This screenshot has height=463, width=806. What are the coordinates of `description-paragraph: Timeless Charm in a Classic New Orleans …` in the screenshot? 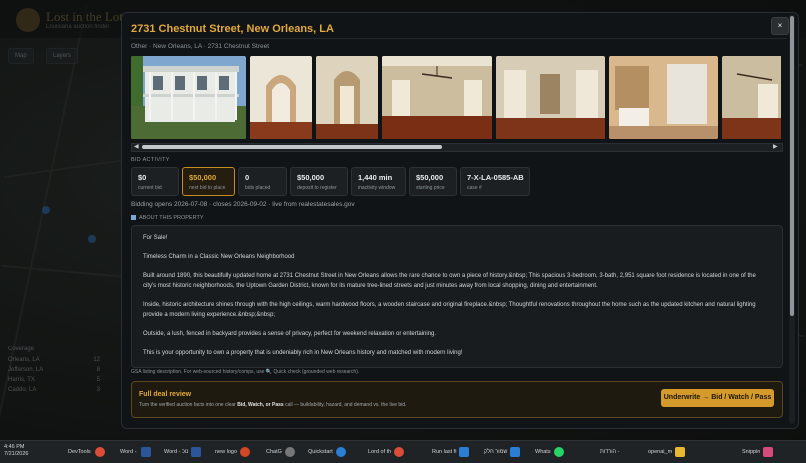 It's located at (219, 257).